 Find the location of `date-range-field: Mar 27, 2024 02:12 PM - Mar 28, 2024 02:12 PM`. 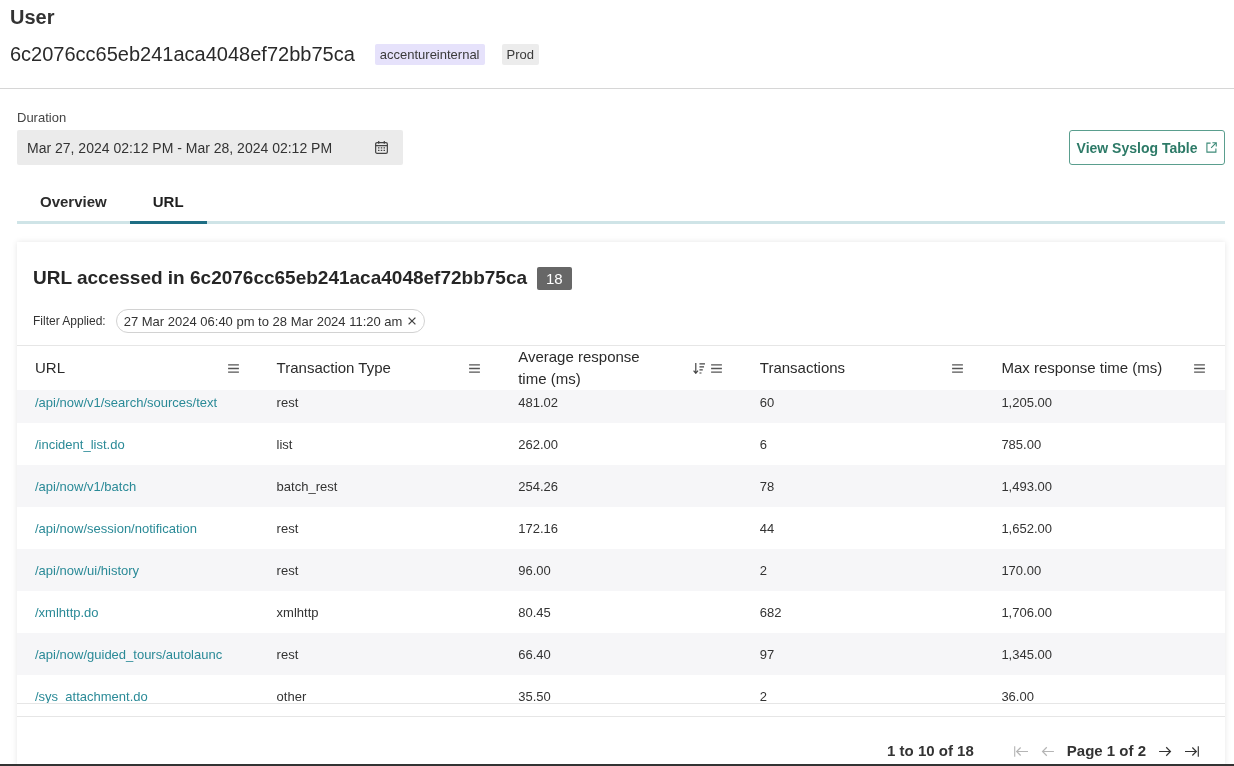

date-range-field: Mar 27, 2024 02:12 PM - Mar 28, 2024 02:12 PM is located at coordinates (210, 147).